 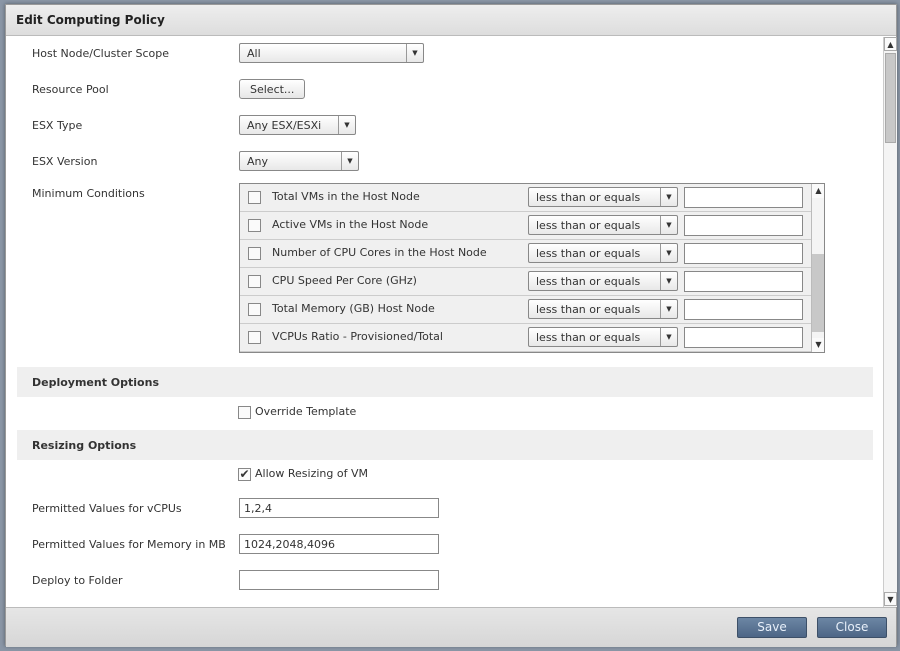 I want to click on condition-name: Total Memory (GB) Host Node, so click(x=353, y=308).